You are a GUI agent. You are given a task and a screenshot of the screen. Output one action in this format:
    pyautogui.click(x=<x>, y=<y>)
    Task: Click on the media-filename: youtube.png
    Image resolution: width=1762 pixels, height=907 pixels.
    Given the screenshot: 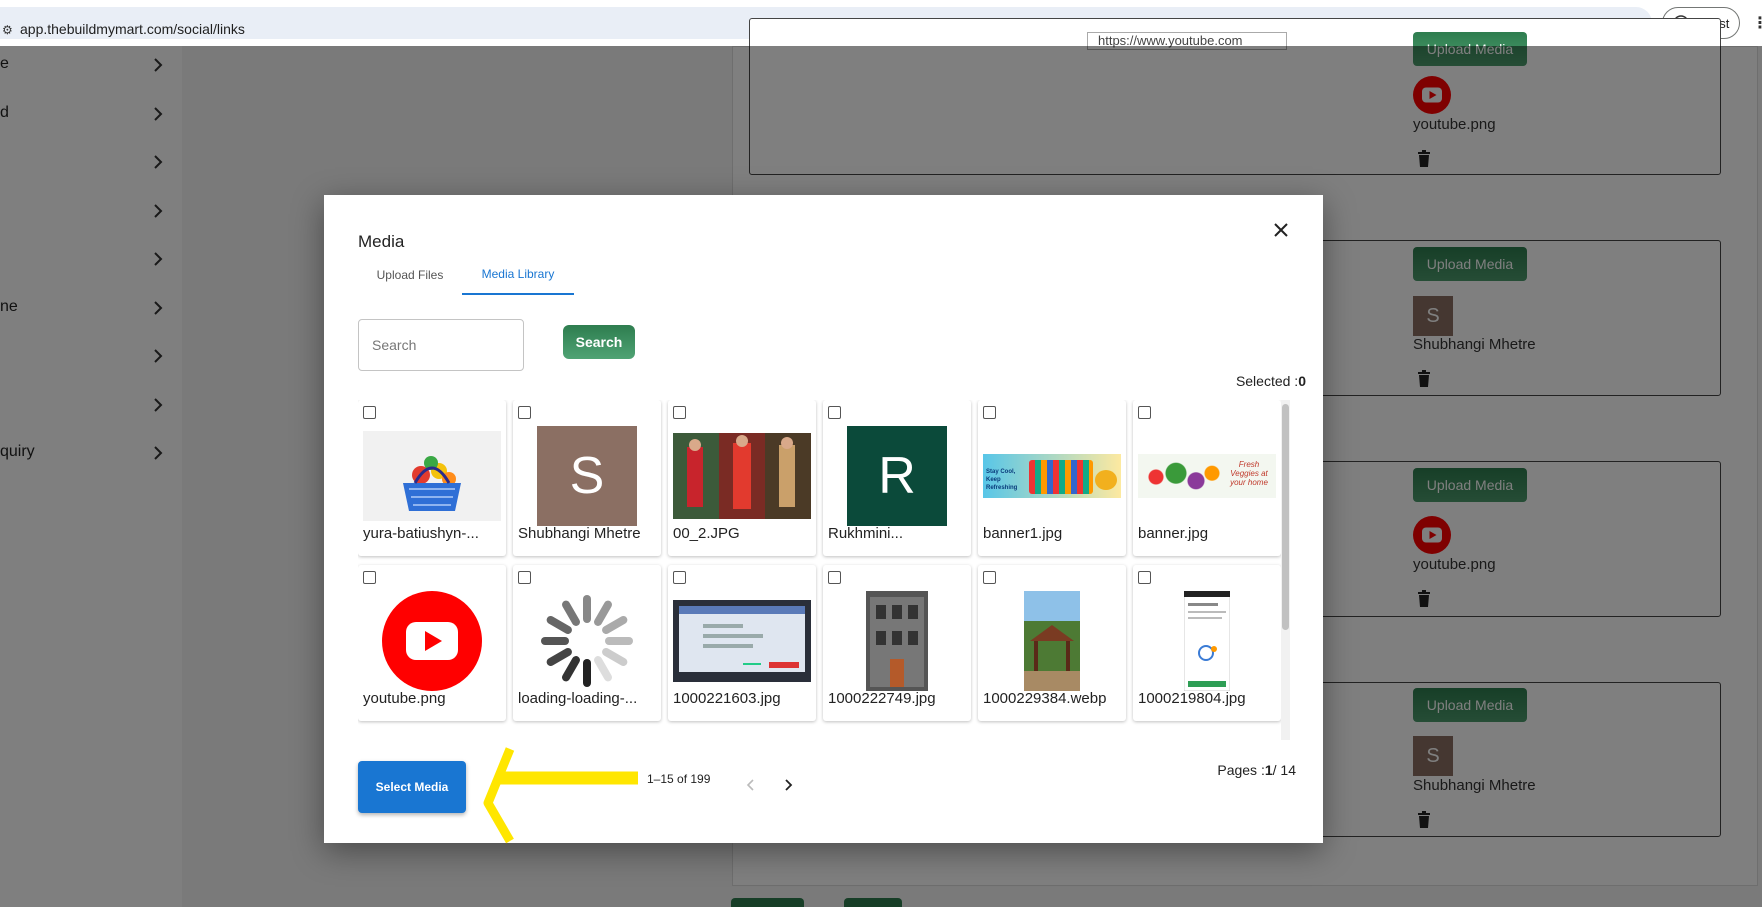 What is the action you would take?
    pyautogui.click(x=404, y=698)
    